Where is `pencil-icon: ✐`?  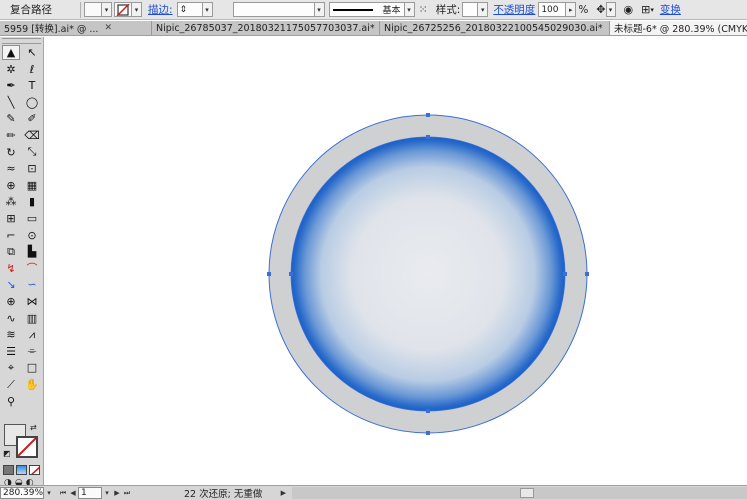 pencil-icon: ✐ is located at coordinates (32, 118).